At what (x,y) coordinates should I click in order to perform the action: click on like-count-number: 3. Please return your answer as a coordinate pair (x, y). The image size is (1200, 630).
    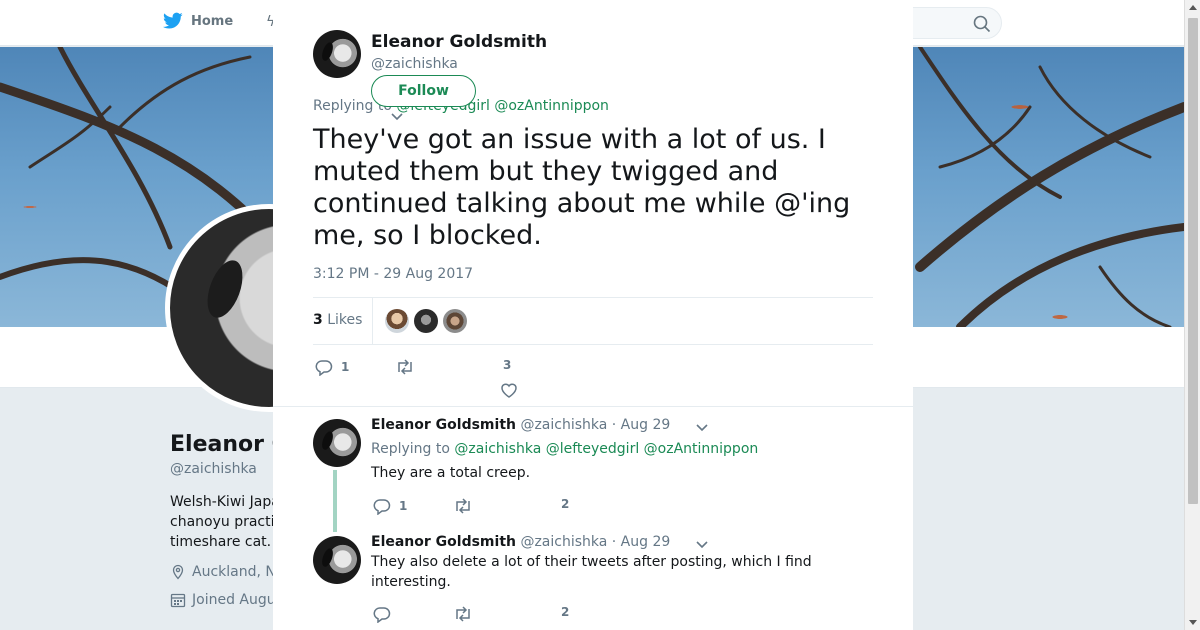
    Looking at the image, I should click on (507, 365).